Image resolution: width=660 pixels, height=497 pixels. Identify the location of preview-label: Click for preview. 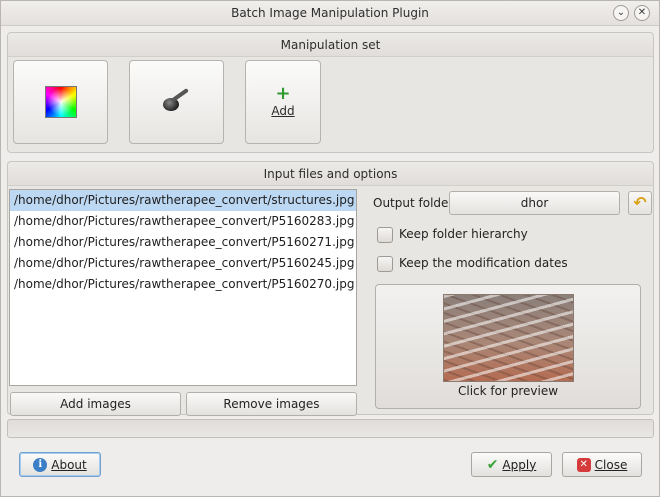
(508, 391).